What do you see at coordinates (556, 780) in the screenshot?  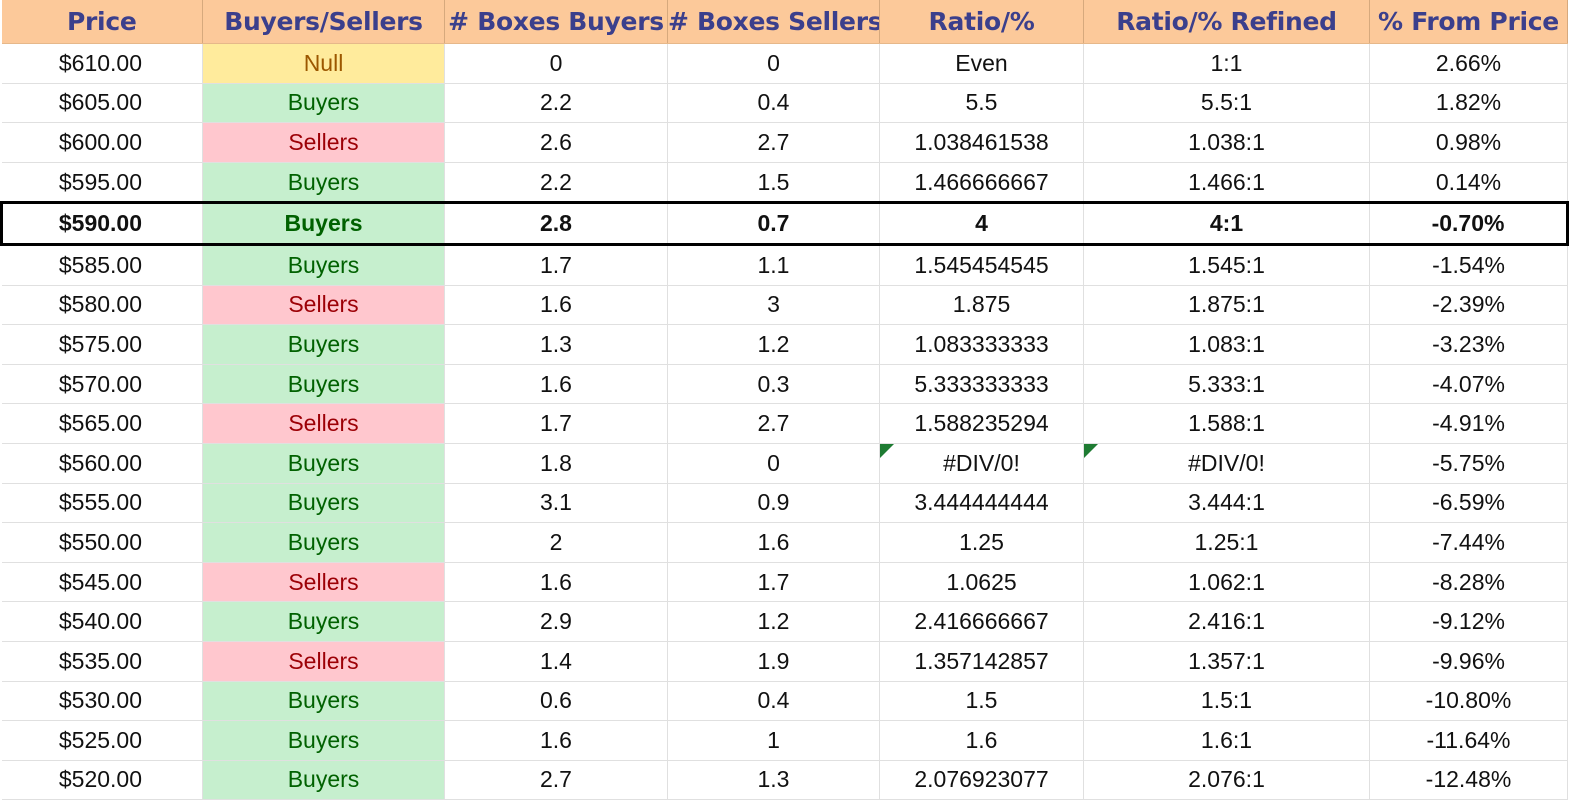 I see `boxes-buyers-cell: 2.7` at bounding box center [556, 780].